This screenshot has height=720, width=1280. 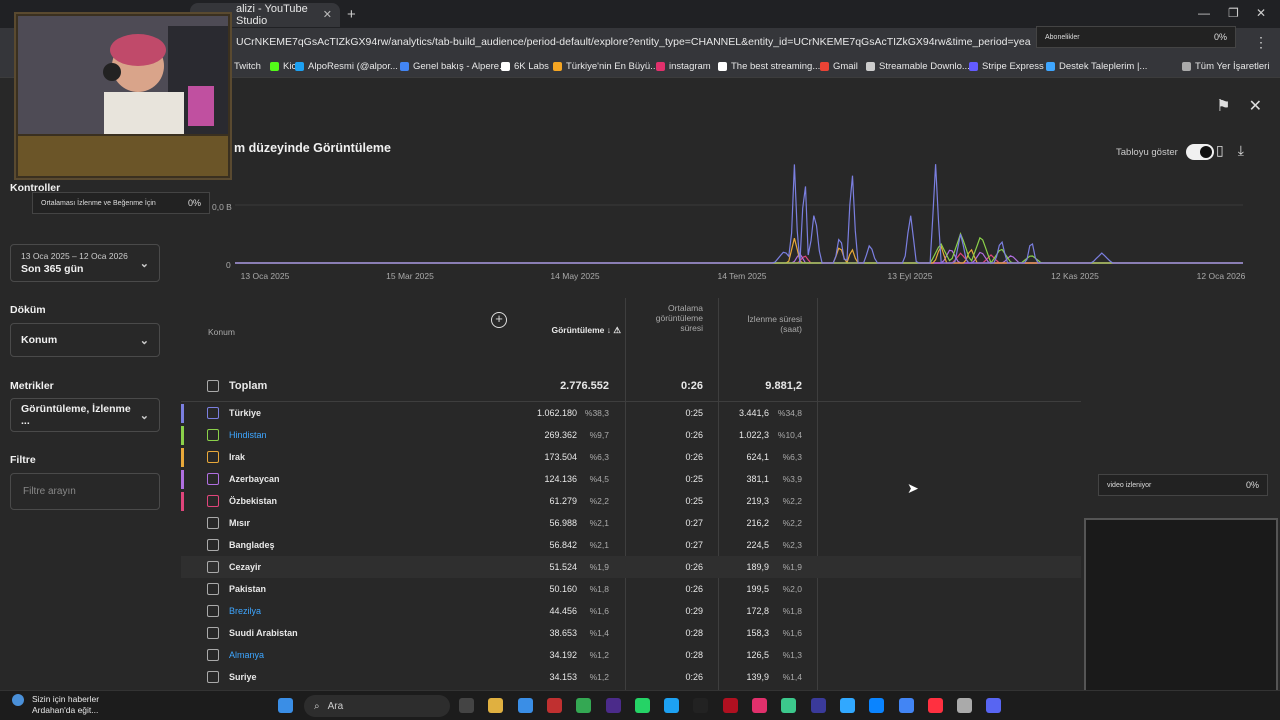 What do you see at coordinates (39, 340) in the screenshot?
I see `breakdown-value: Konum` at bounding box center [39, 340].